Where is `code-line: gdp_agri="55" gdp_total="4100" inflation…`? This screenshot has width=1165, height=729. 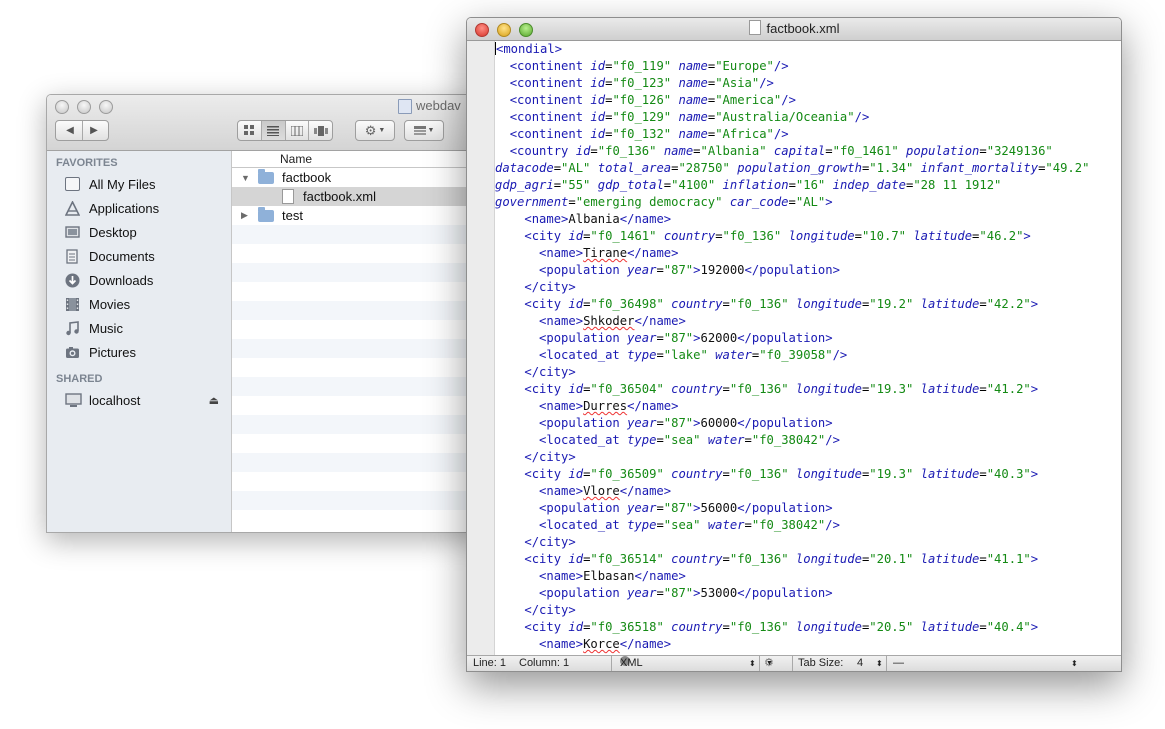
code-line: gdp_agri="55" gdp_total="4100" inflation… is located at coordinates (808, 185).